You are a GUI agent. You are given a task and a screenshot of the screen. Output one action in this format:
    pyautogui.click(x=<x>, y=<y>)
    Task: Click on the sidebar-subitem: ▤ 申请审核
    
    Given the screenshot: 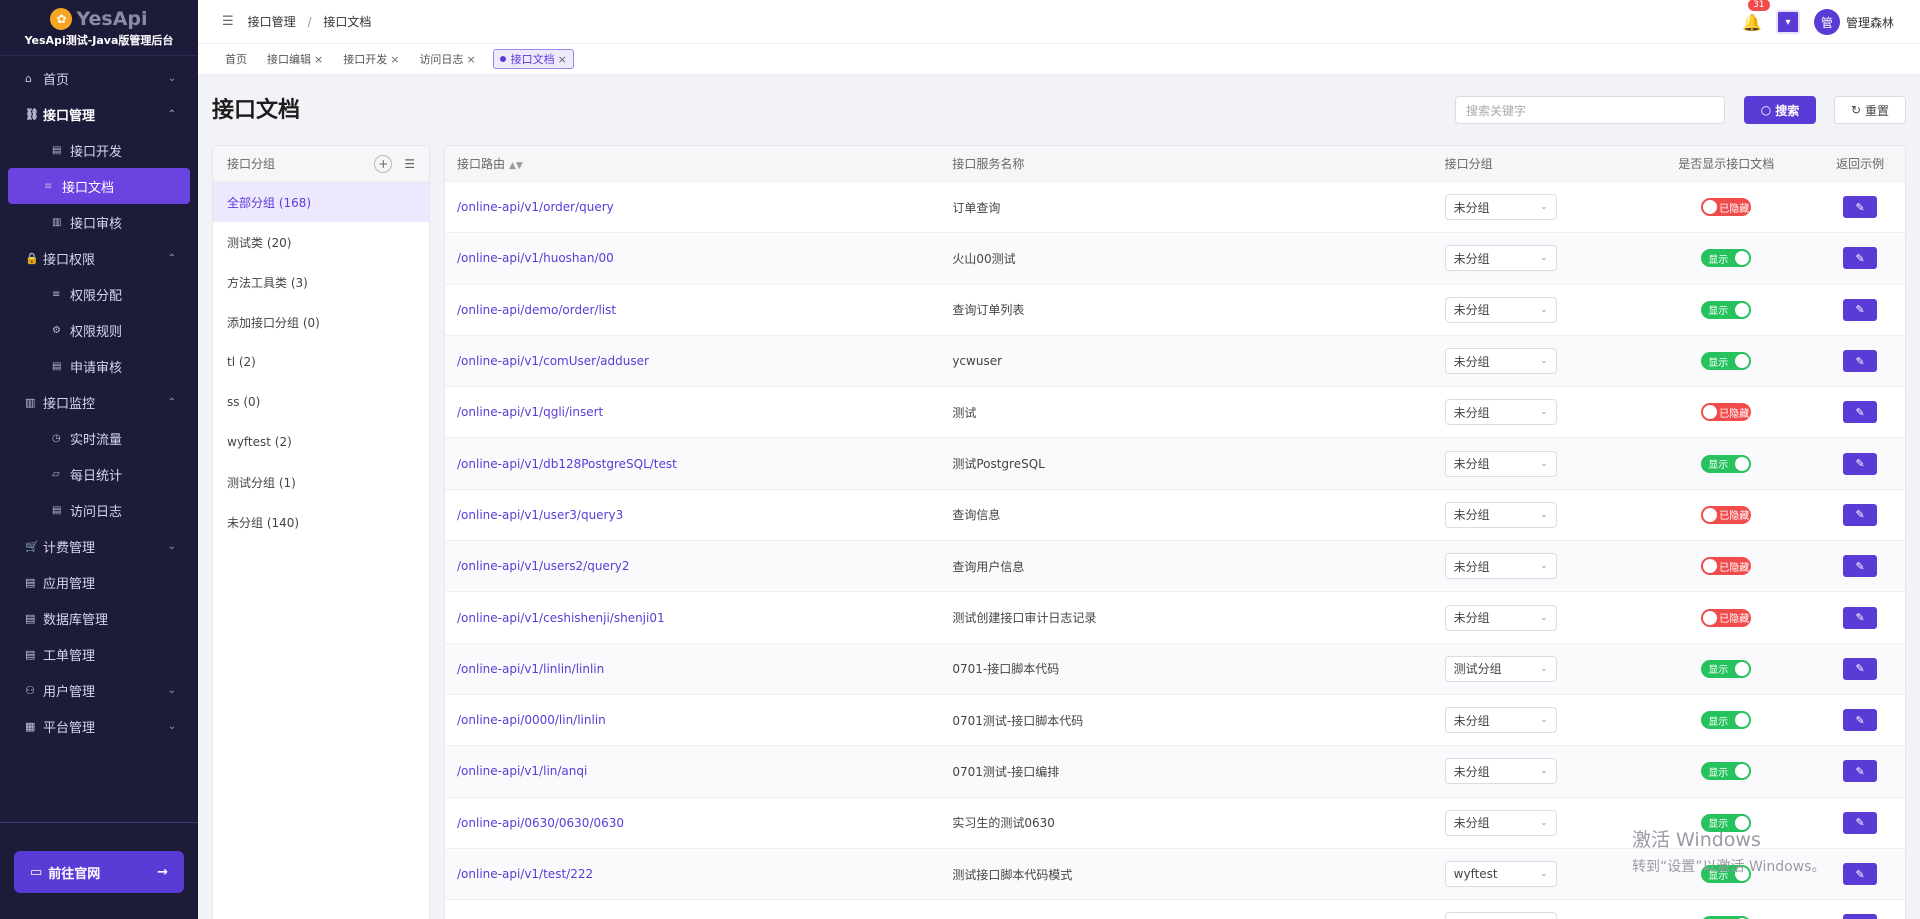 What is the action you would take?
    pyautogui.click(x=99, y=366)
    